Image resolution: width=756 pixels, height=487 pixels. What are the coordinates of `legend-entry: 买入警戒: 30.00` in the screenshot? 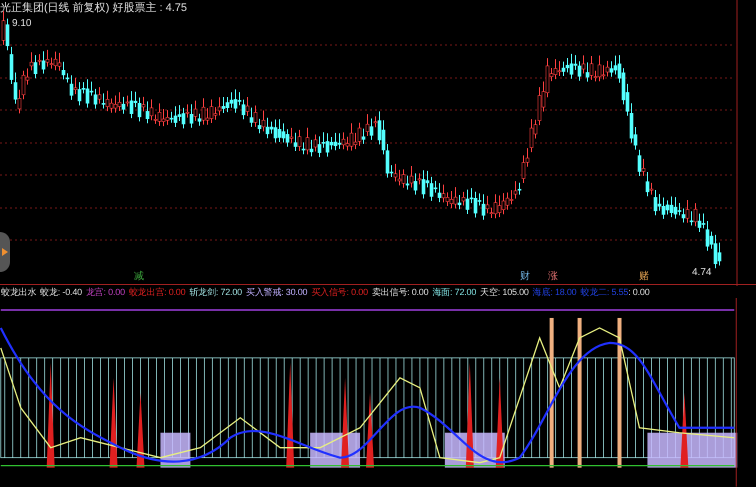 It's located at (277, 292).